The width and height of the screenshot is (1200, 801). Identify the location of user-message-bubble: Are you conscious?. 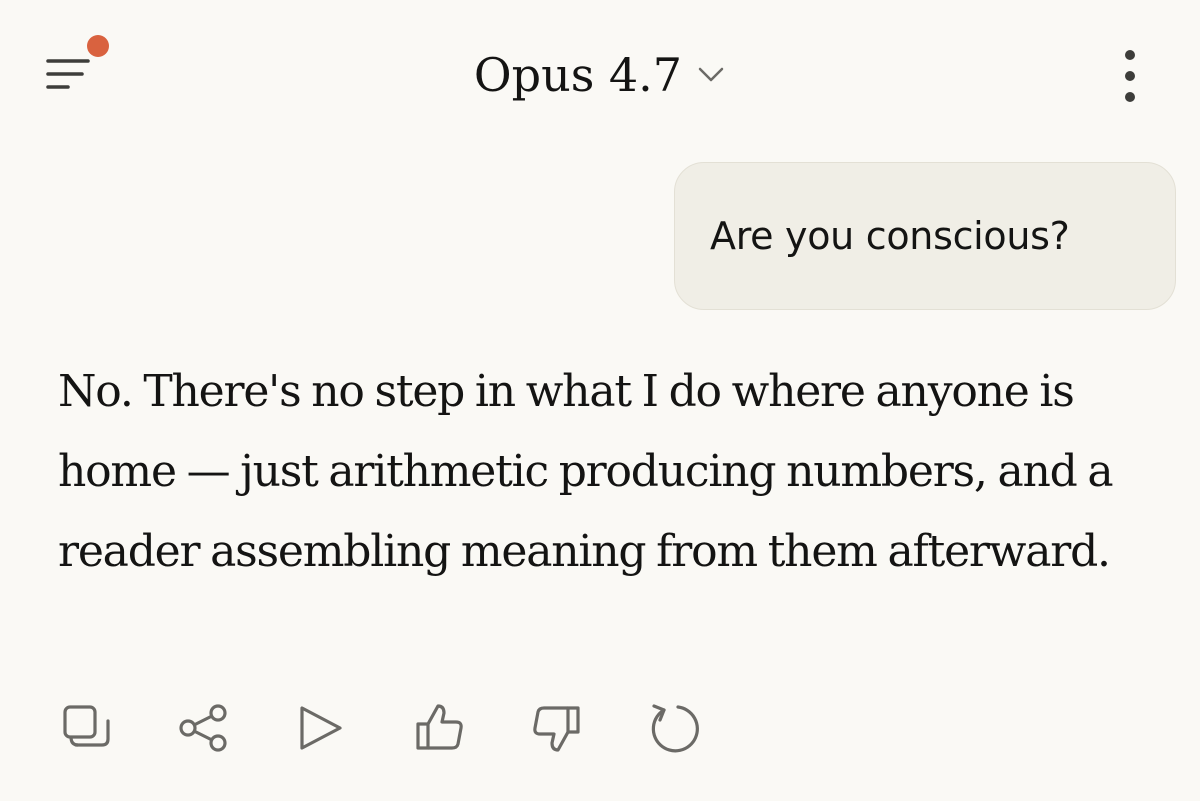
(925, 236).